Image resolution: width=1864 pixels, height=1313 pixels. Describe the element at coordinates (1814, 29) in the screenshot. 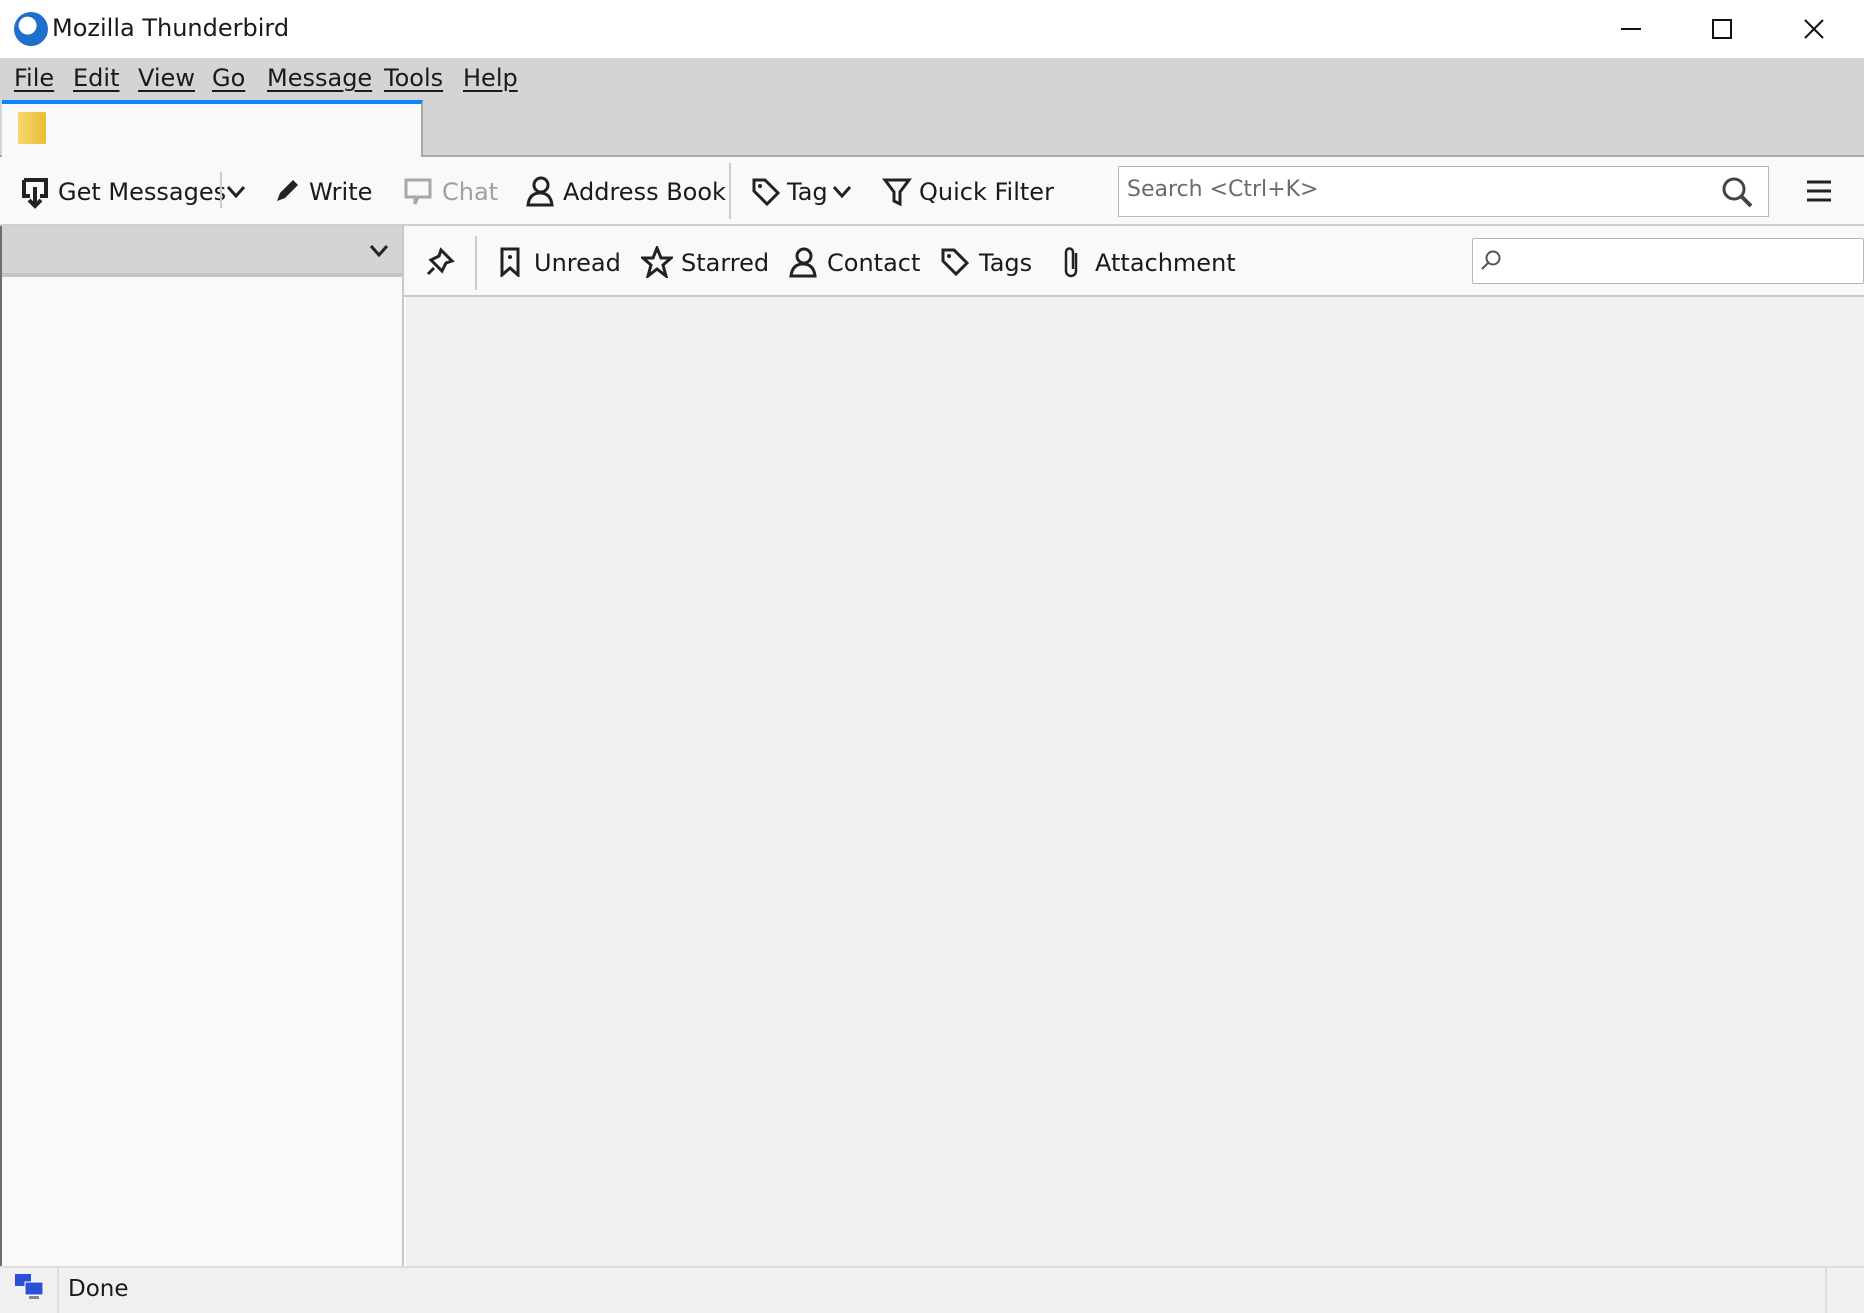

I see `close-button` at that location.